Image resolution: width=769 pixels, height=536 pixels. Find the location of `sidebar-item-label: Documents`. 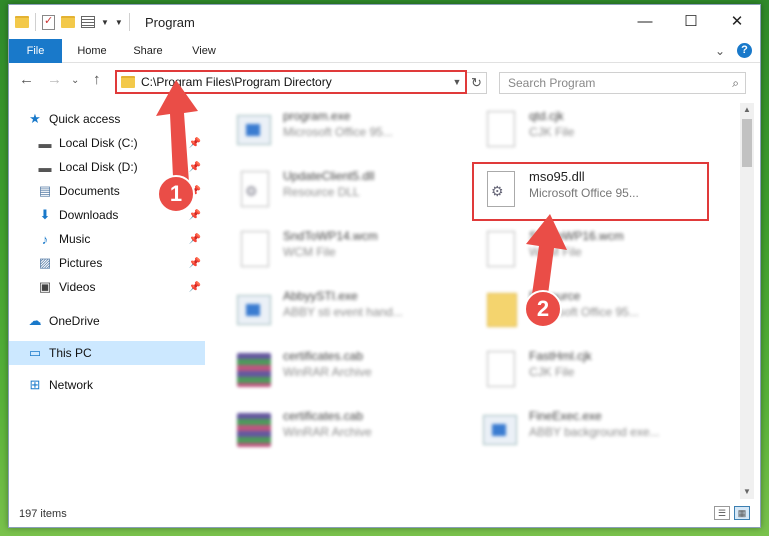

sidebar-item-label: Documents is located at coordinates (89, 191).